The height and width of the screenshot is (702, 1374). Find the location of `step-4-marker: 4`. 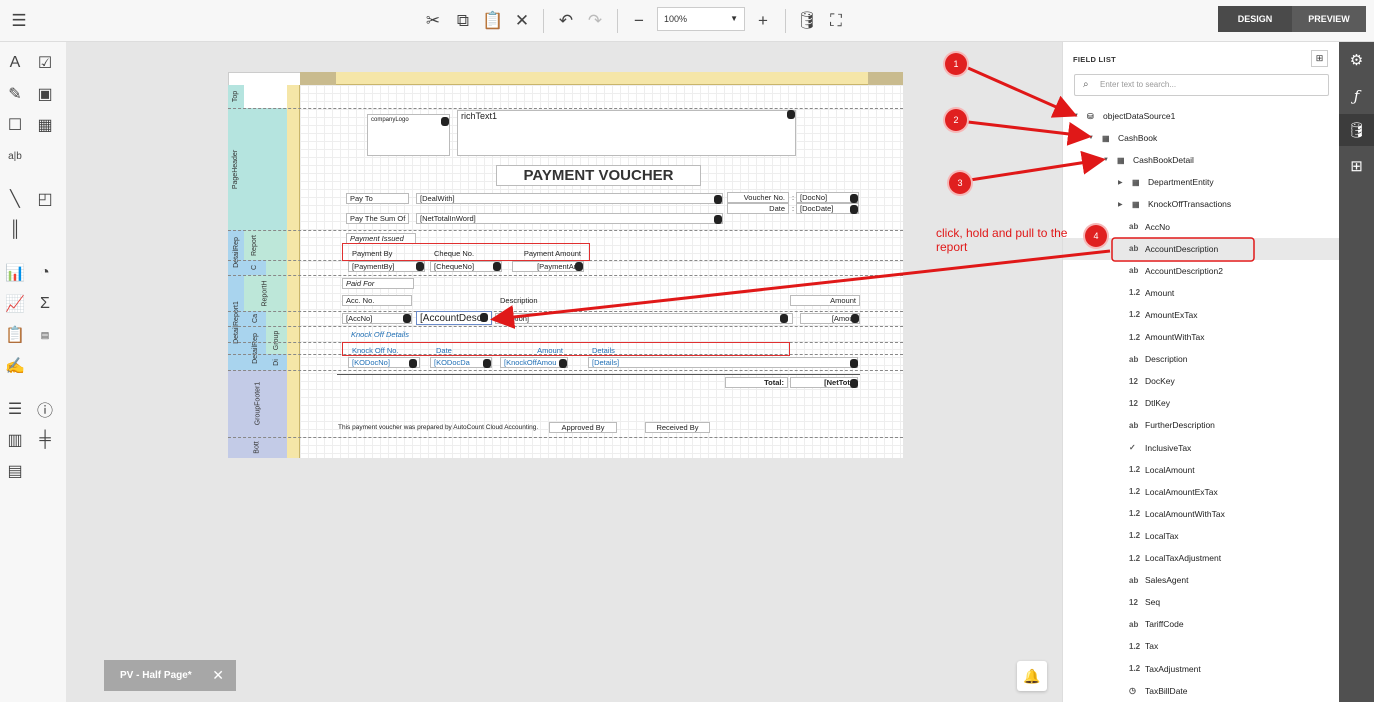

step-4-marker: 4 is located at coordinates (1096, 236).